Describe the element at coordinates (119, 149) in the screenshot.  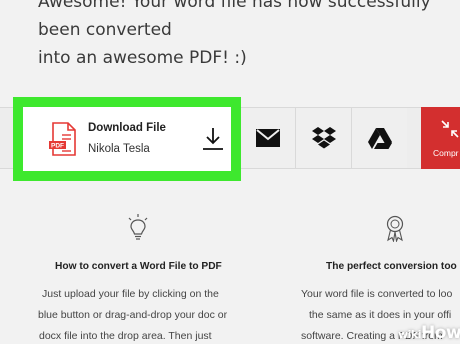
I see `download-file-name: Nikola Tesla` at that location.